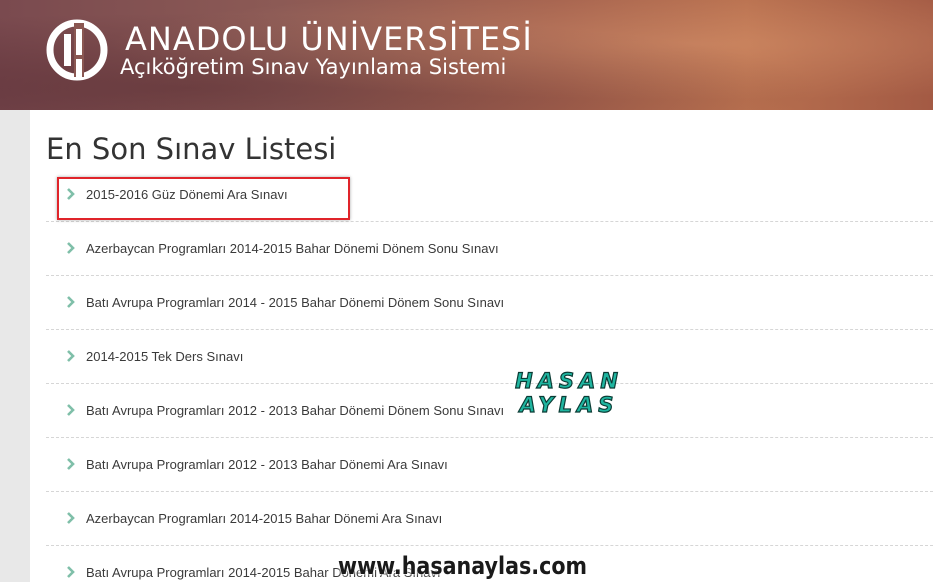 The image size is (933, 582). What do you see at coordinates (463, 566) in the screenshot?
I see `watermark-url: www.hasanaylas.com` at bounding box center [463, 566].